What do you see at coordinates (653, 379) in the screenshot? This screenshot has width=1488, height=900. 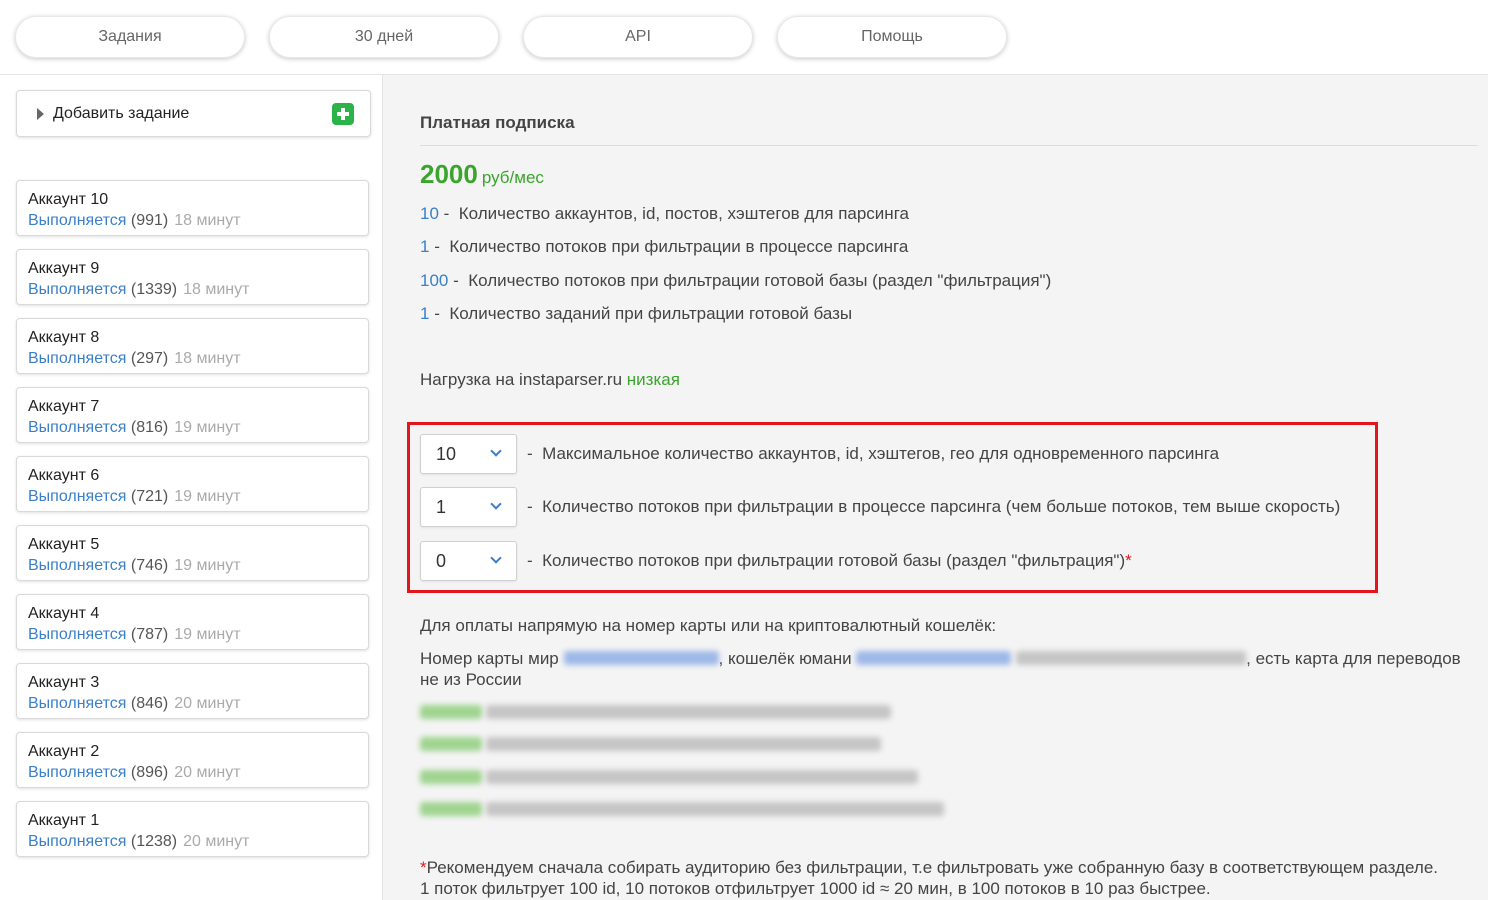 I see `load-value: низкая` at bounding box center [653, 379].